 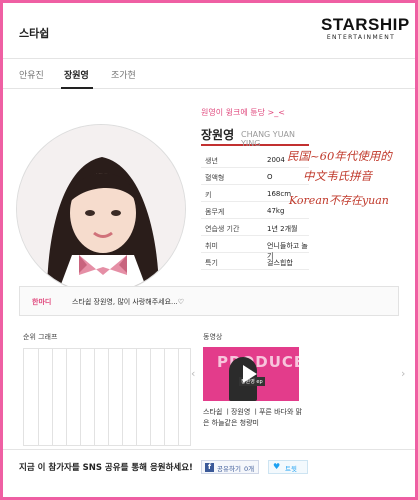 I want to click on info-value: 168cm, so click(x=279, y=194).